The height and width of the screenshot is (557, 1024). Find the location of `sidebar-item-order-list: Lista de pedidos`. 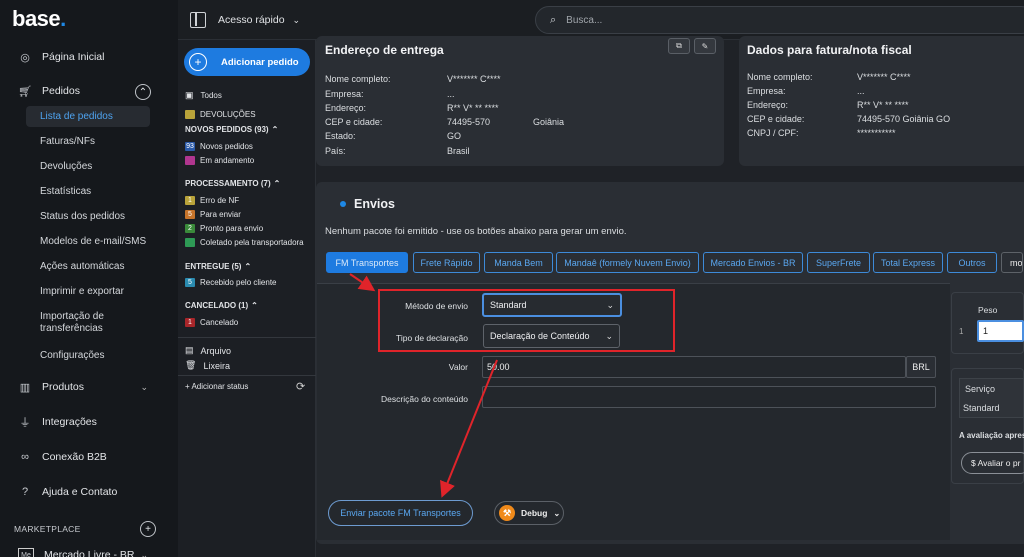

sidebar-item-order-list: Lista de pedidos is located at coordinates (88, 116).